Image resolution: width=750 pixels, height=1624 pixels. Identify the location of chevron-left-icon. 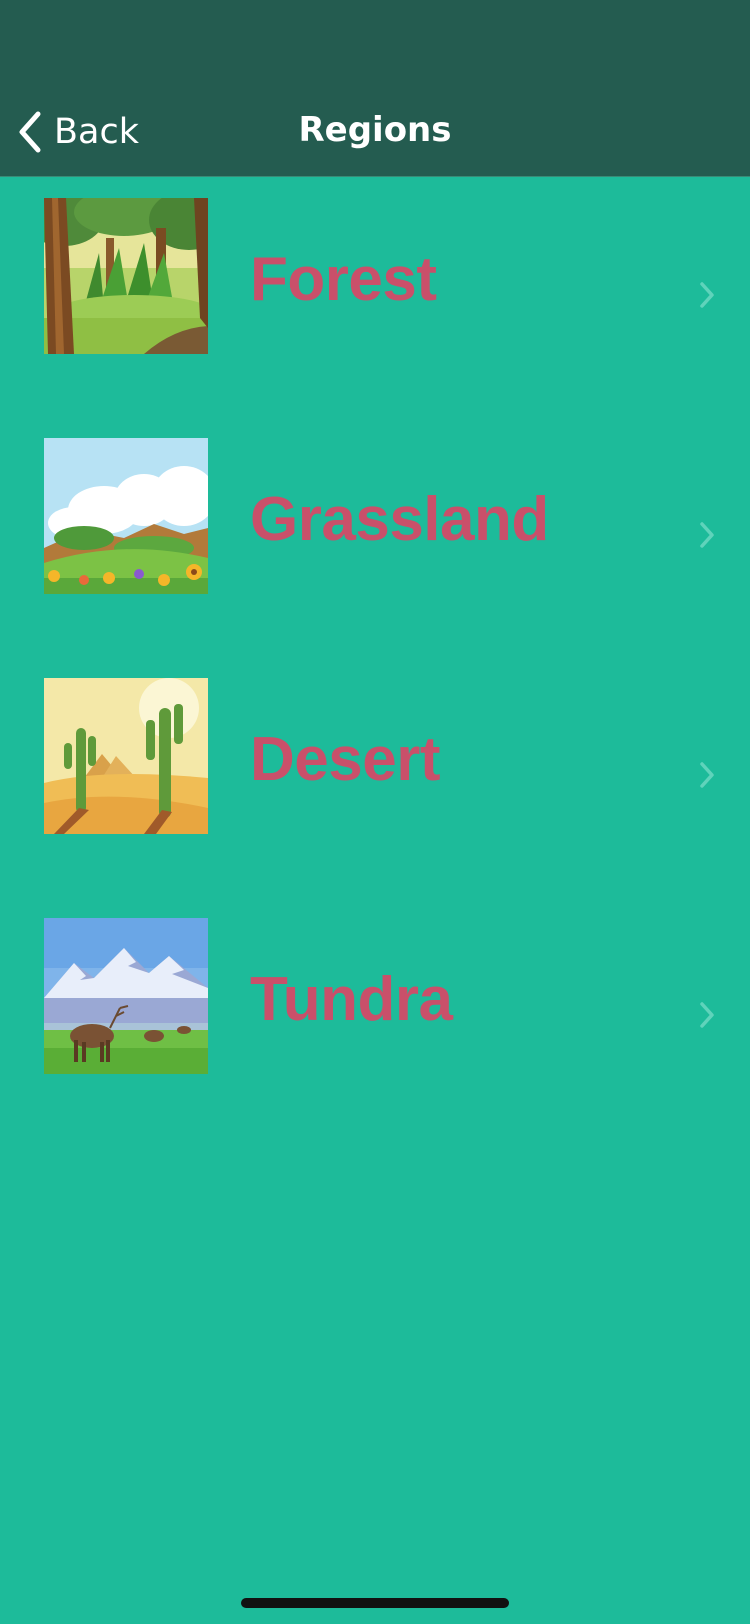
(30, 132).